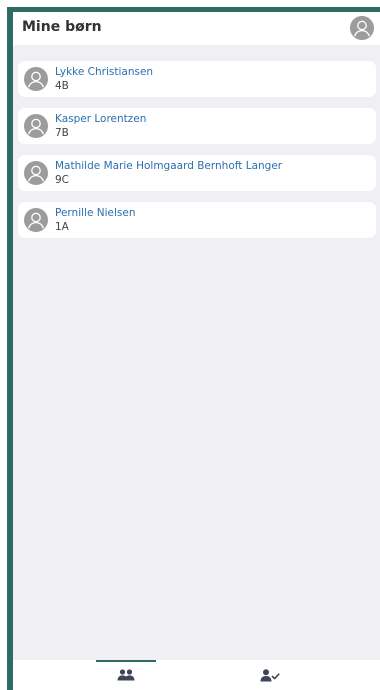  Describe the element at coordinates (197, 126) in the screenshot. I see `child-card: Kasper Lorentzen 7B` at that location.